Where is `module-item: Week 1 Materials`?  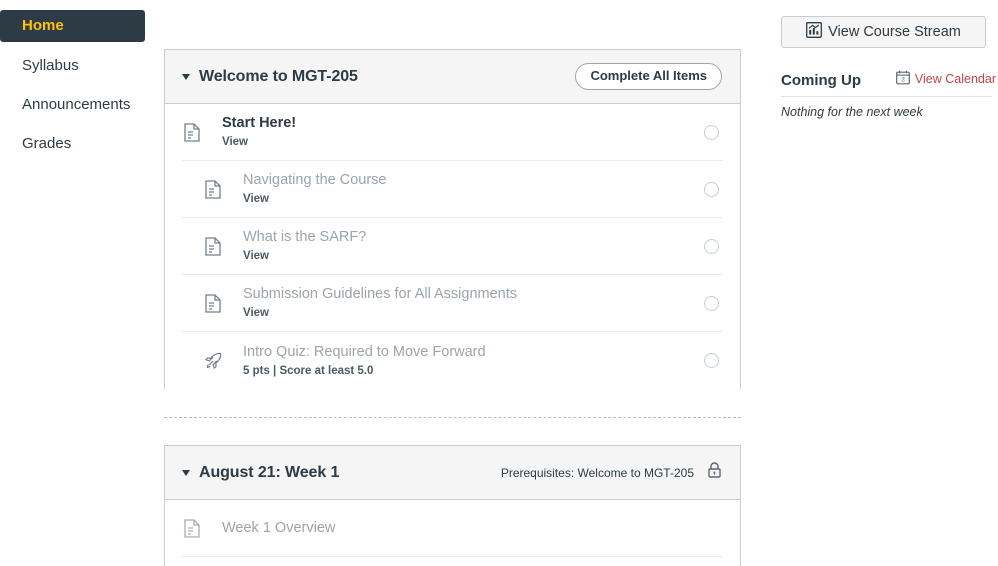
module-item: Week 1 Materials is located at coordinates (452, 561).